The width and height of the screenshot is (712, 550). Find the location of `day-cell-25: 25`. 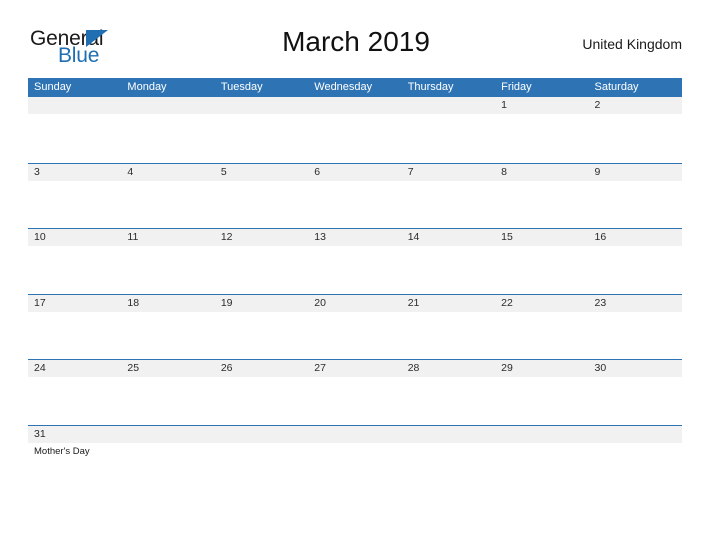

day-cell-25: 25 is located at coordinates (167, 368).